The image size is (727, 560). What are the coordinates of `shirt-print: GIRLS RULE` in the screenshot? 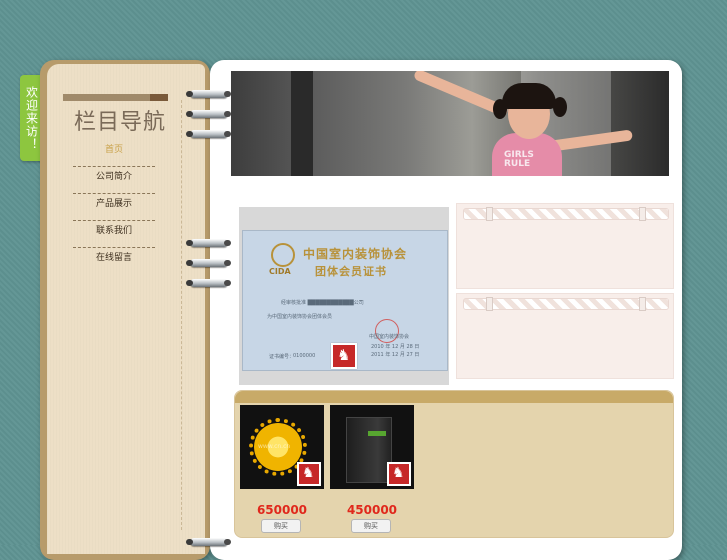 It's located at (519, 159).